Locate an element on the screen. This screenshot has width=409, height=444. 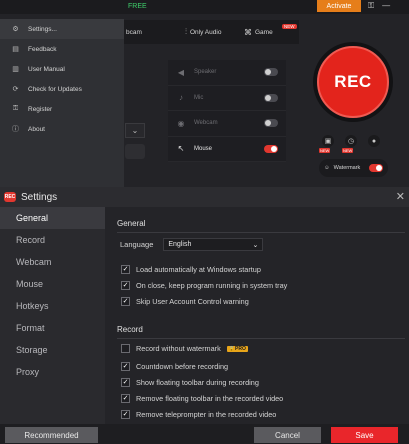
new-badge: NEW is located at coordinates (289, 26).